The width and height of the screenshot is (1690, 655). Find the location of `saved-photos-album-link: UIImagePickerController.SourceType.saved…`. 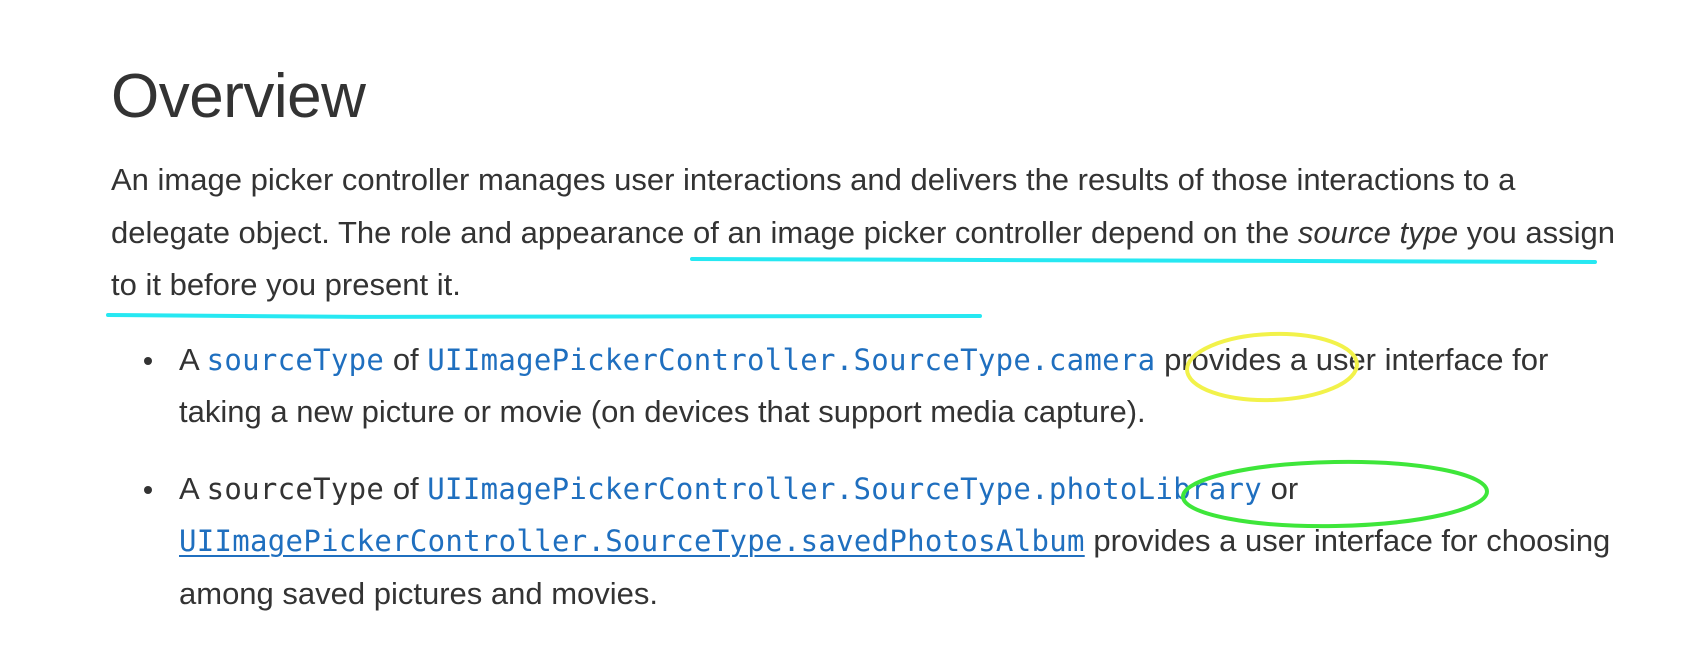

saved-photos-album-link: UIImagePickerController.SourceType.saved… is located at coordinates (632, 541).